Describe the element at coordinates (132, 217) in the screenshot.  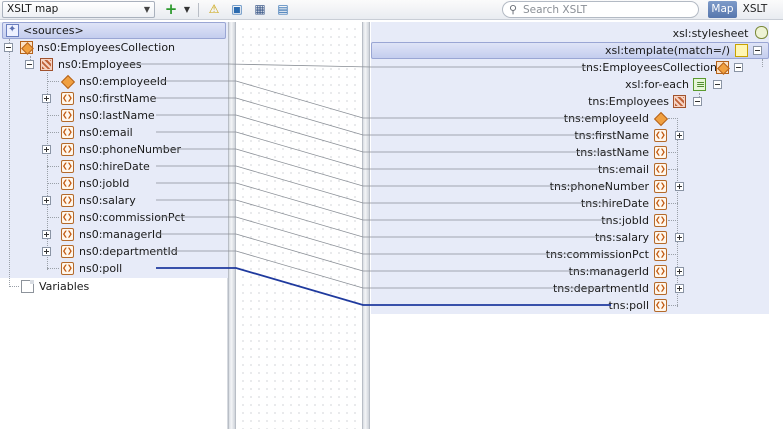
I see `source-field-label: ns0:commissionPct` at that location.